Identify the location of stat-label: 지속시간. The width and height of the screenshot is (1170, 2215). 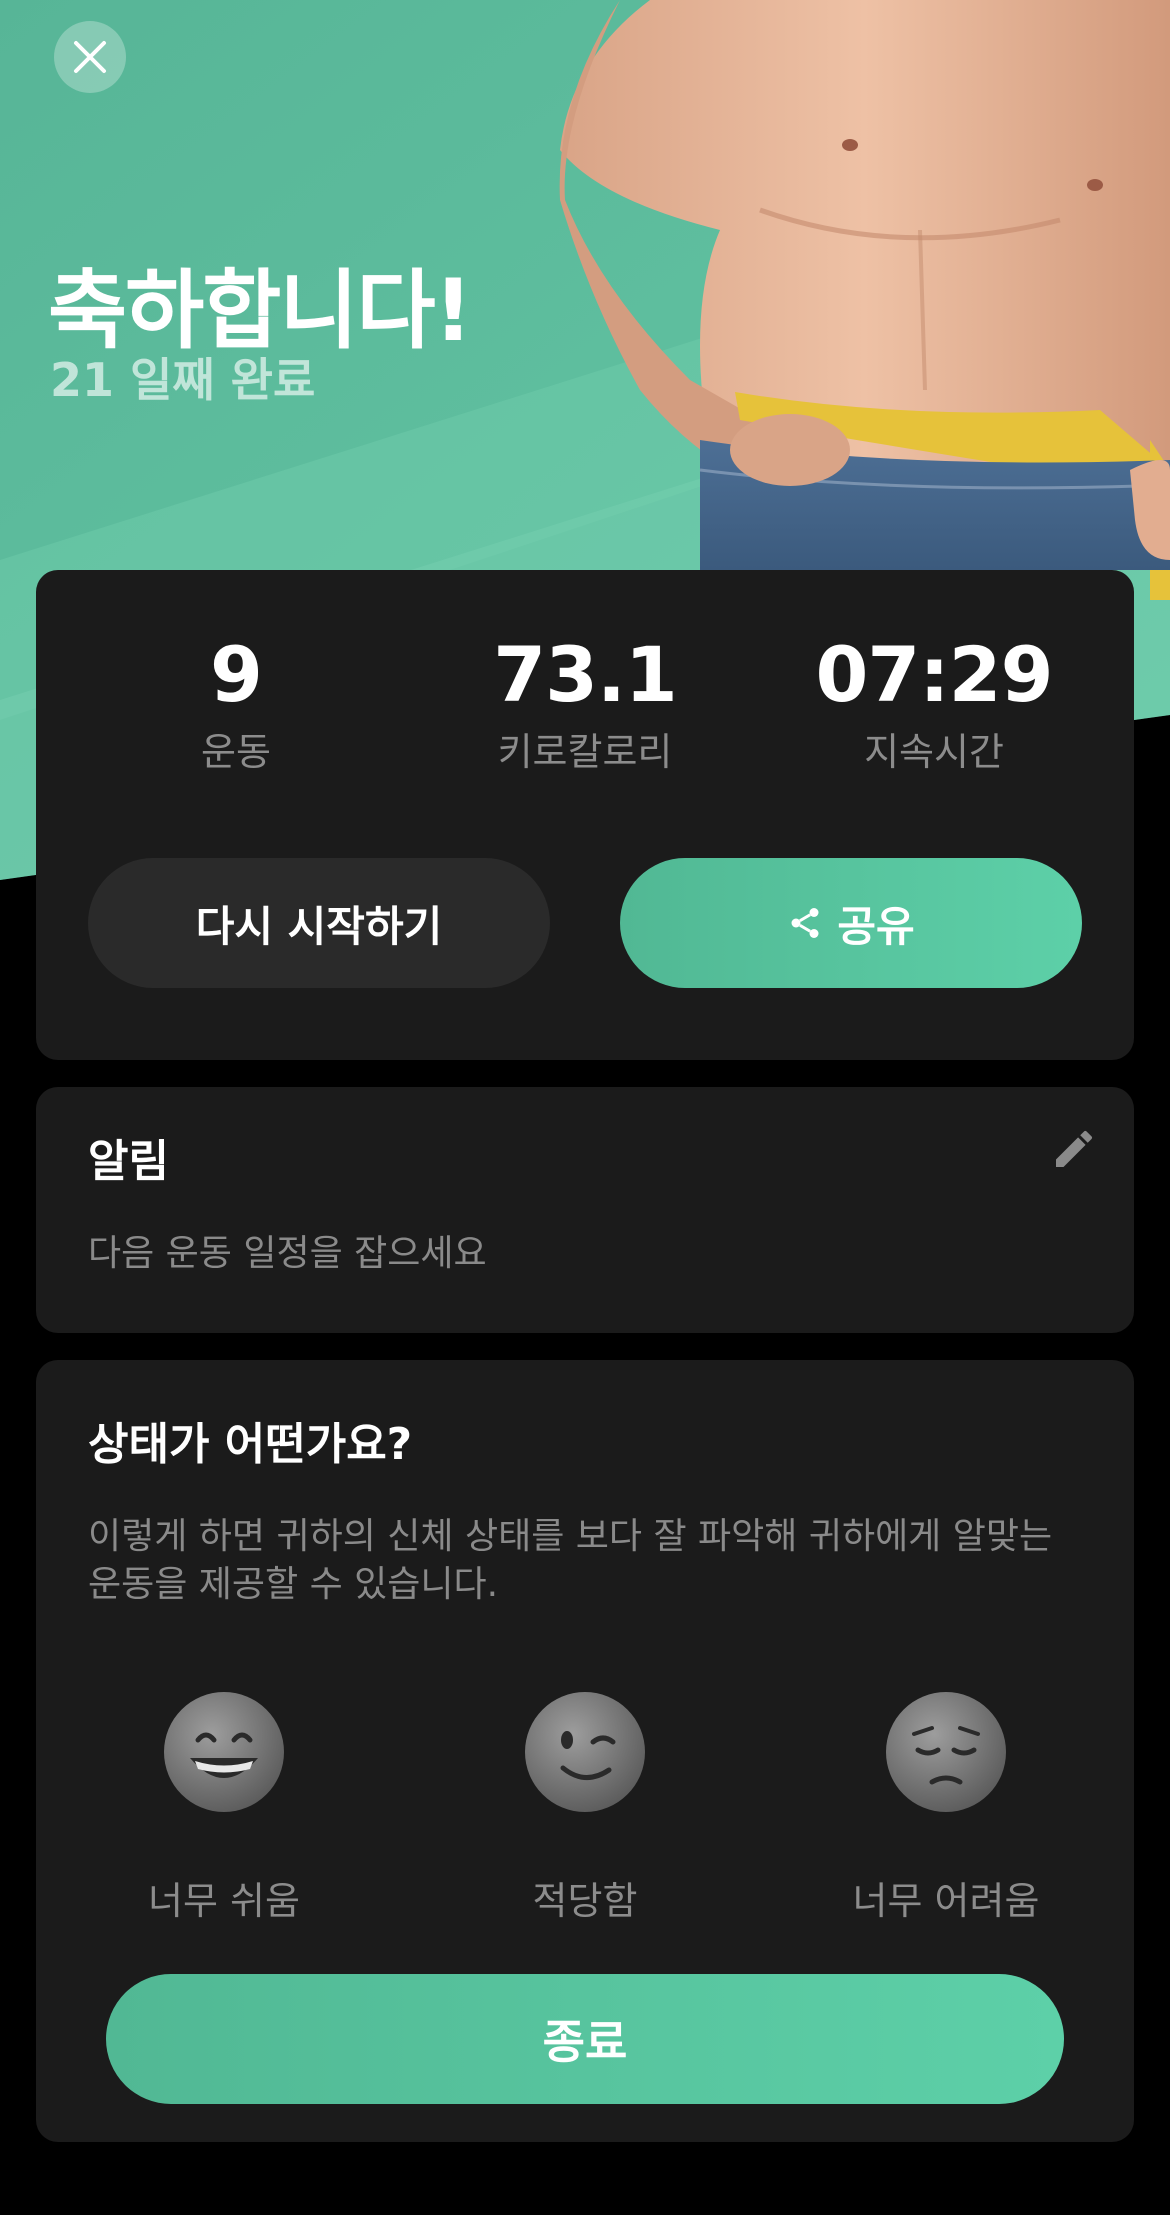
(934, 752).